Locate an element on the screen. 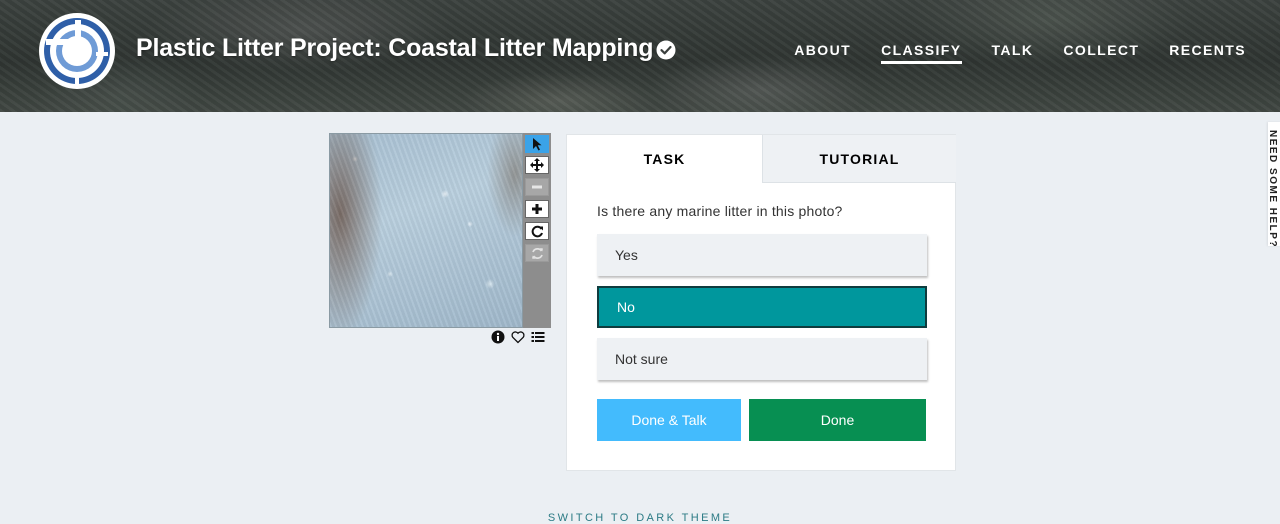  answer-label: Yes is located at coordinates (626, 255).